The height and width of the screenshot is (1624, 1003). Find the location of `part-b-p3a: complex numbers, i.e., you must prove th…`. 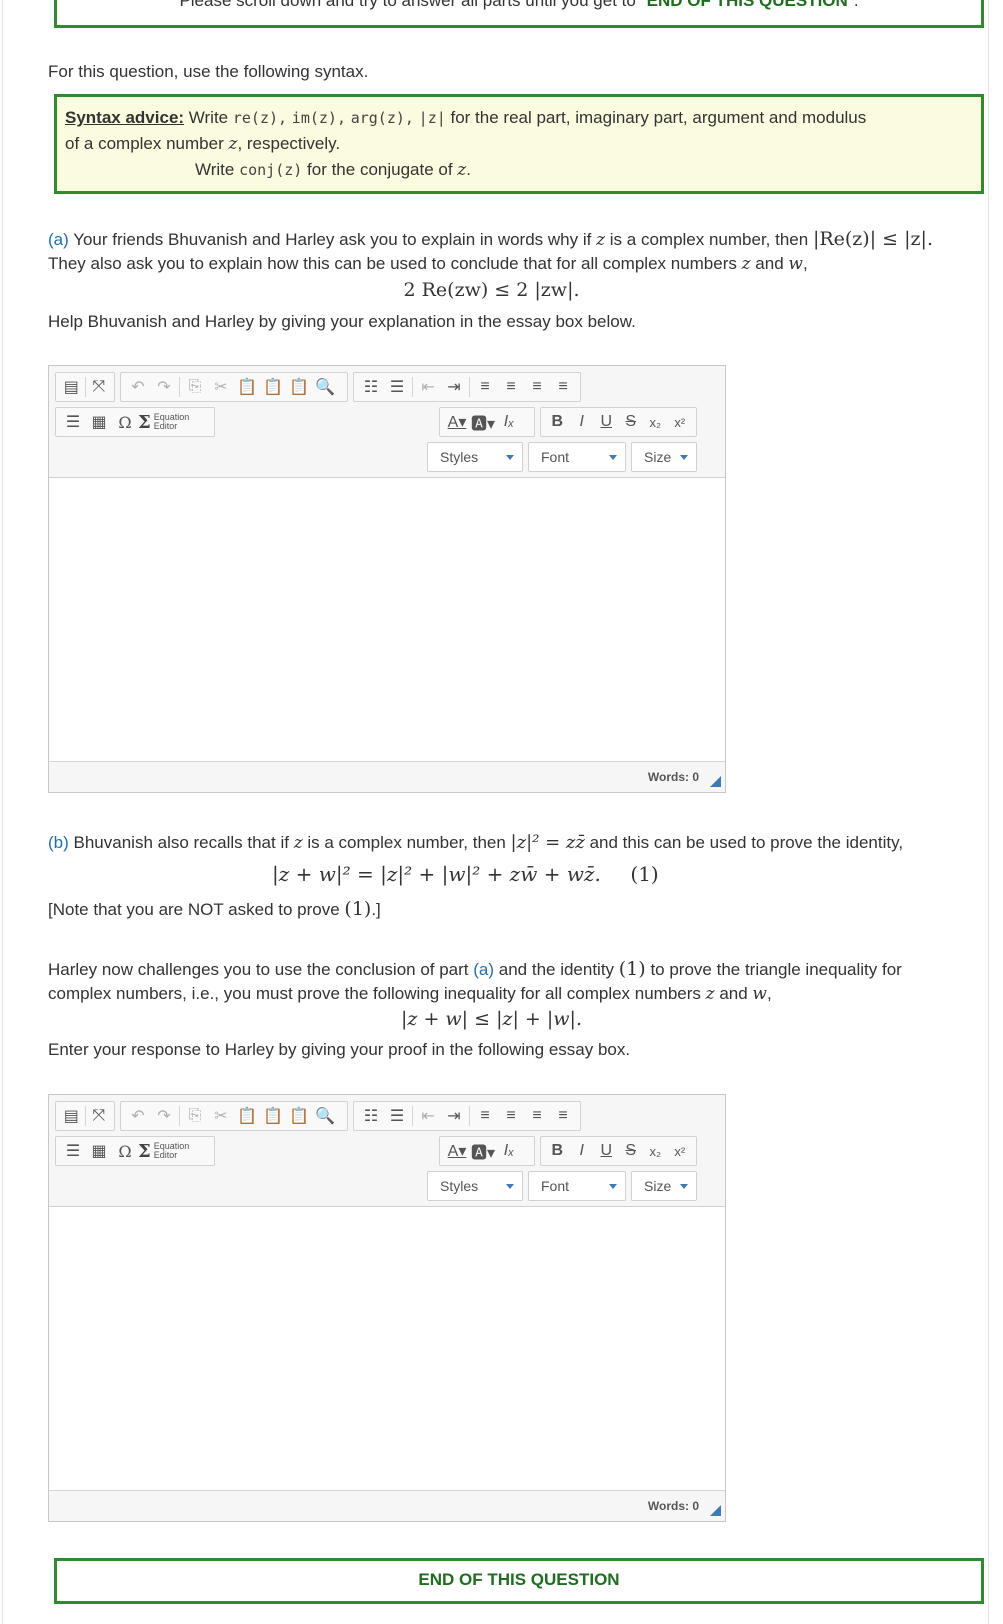

part-b-p3a: complex numbers, i.e., you must prove th… is located at coordinates (377, 993).